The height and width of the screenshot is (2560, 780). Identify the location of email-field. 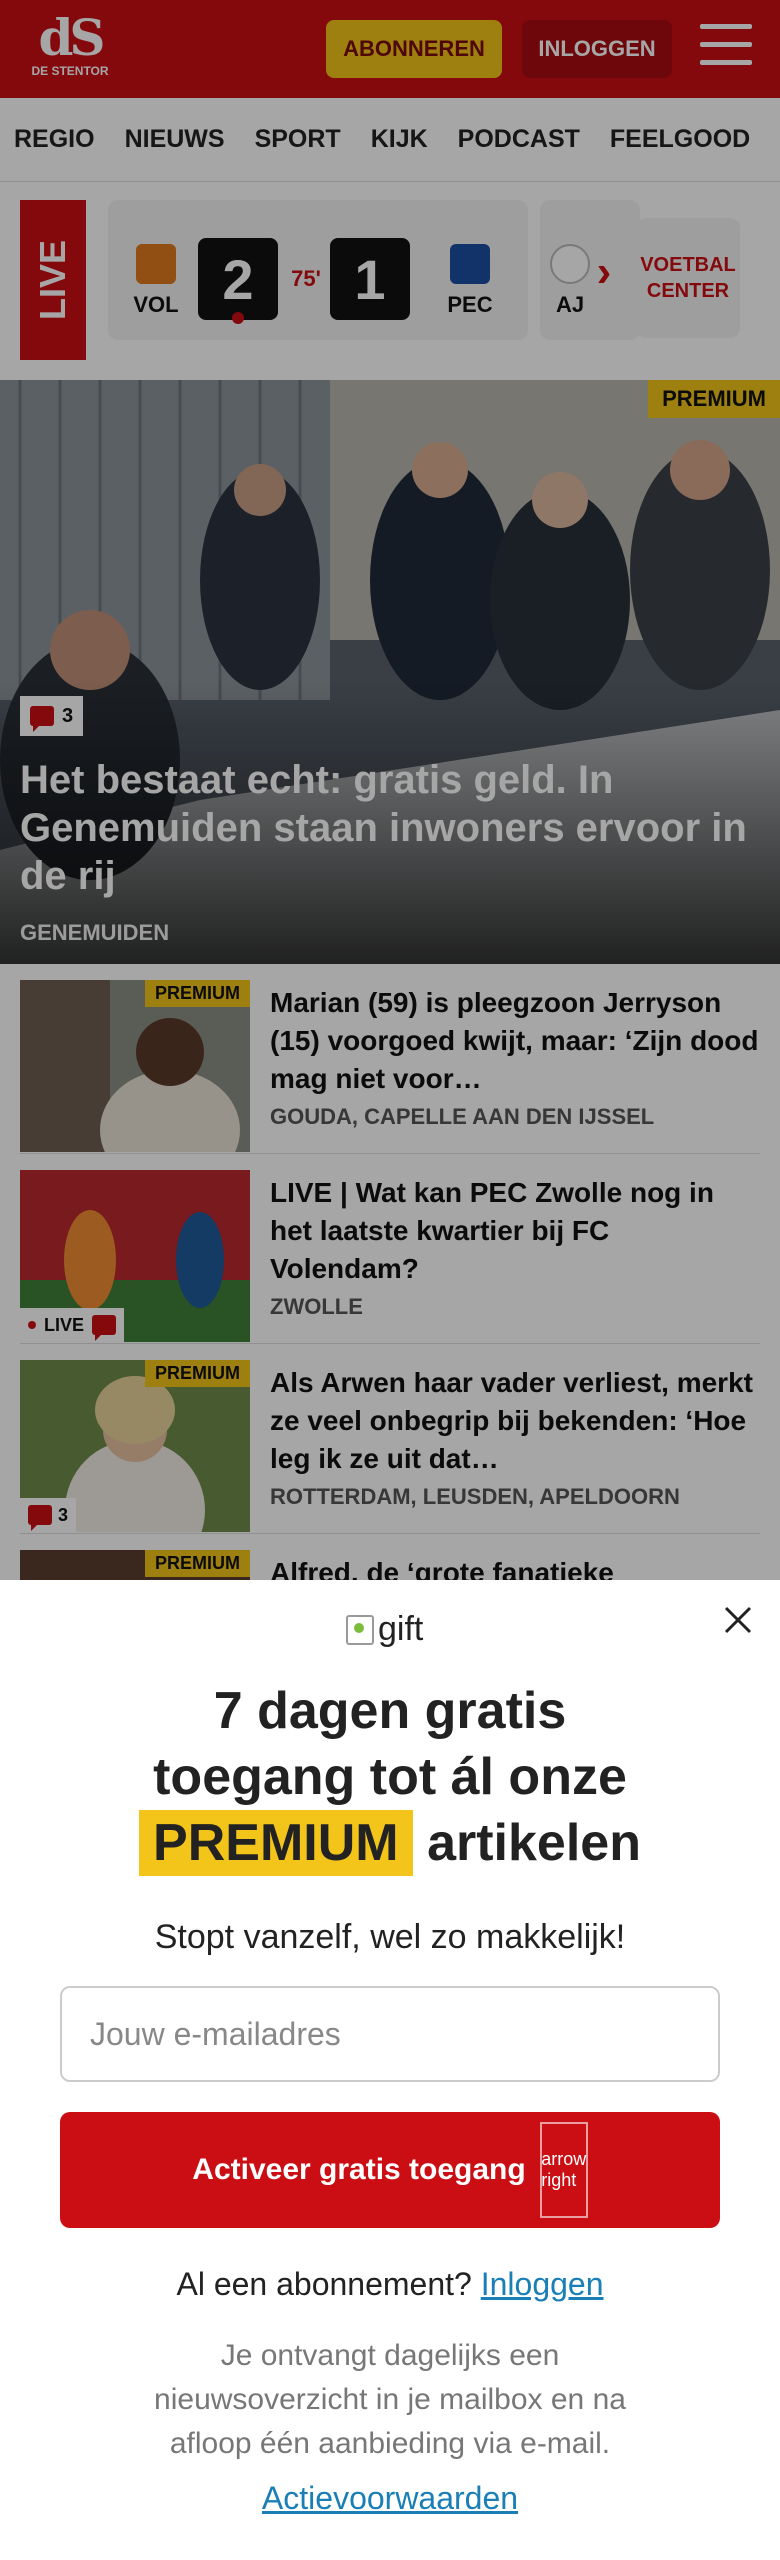
(390, 2034).